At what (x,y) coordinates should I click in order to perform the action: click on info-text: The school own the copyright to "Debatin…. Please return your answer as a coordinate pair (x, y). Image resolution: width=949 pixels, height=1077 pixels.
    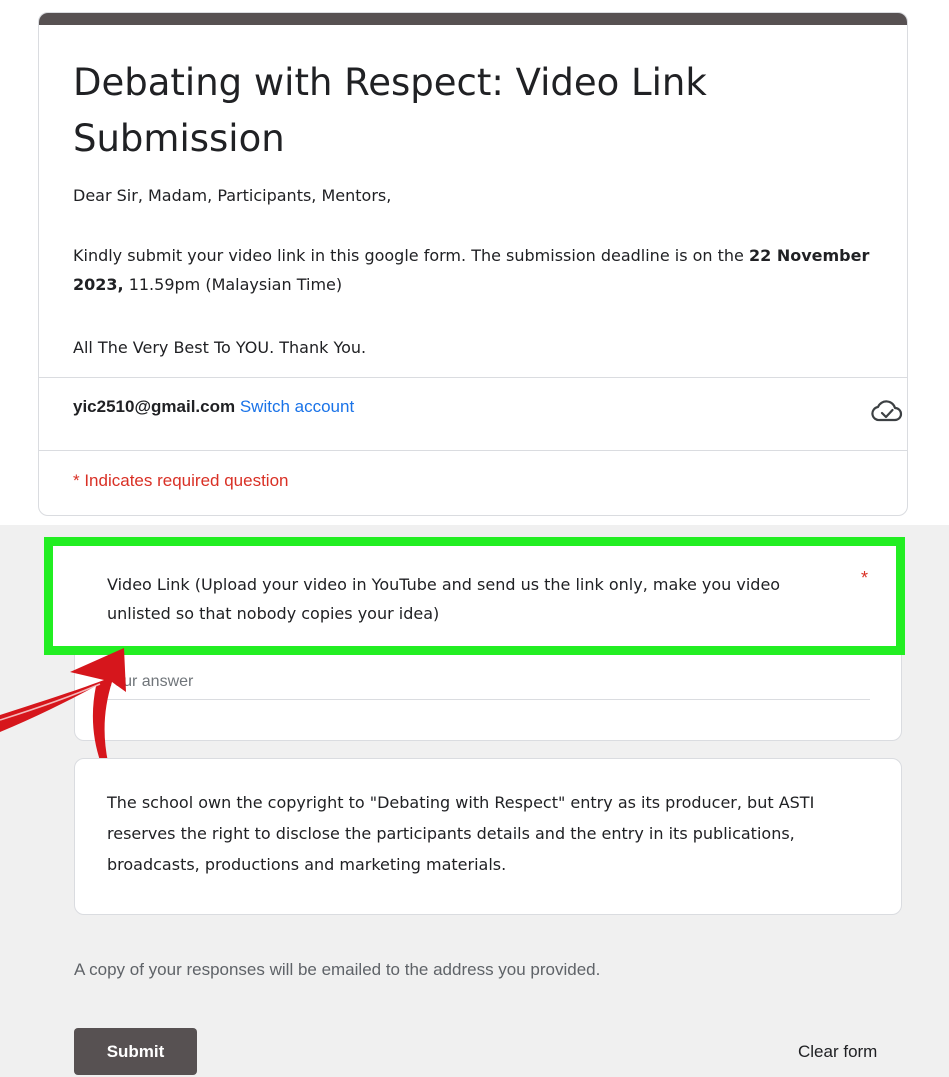
    Looking at the image, I should click on (461, 833).